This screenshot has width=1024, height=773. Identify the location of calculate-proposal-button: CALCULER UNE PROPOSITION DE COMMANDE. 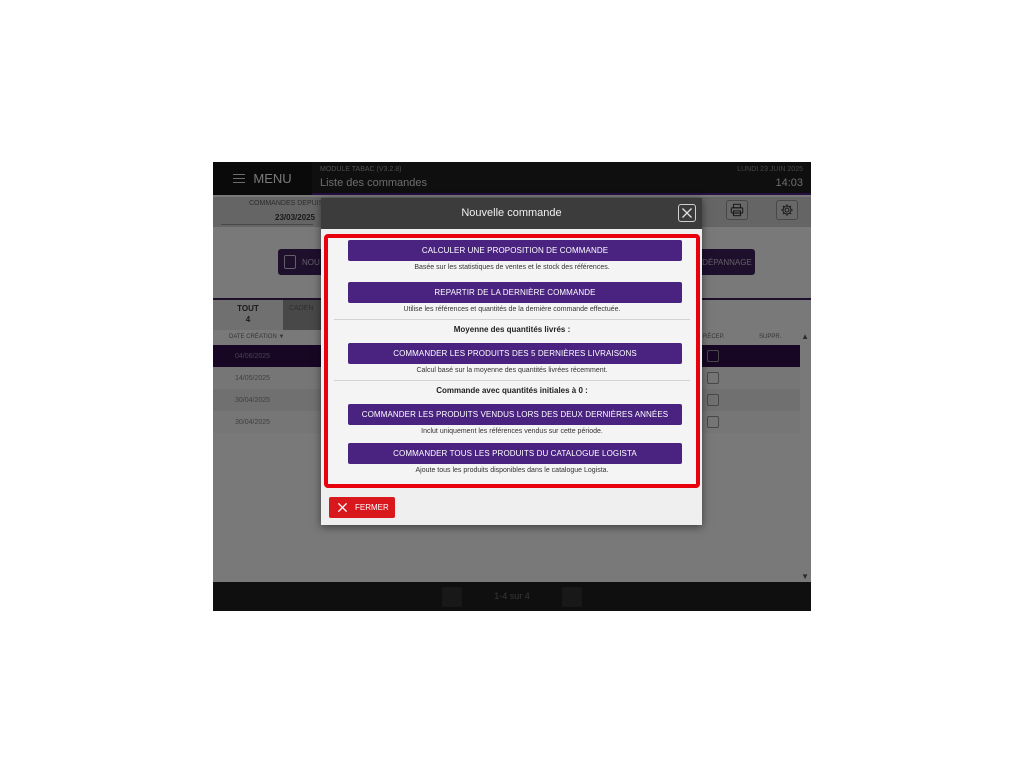
(515, 250).